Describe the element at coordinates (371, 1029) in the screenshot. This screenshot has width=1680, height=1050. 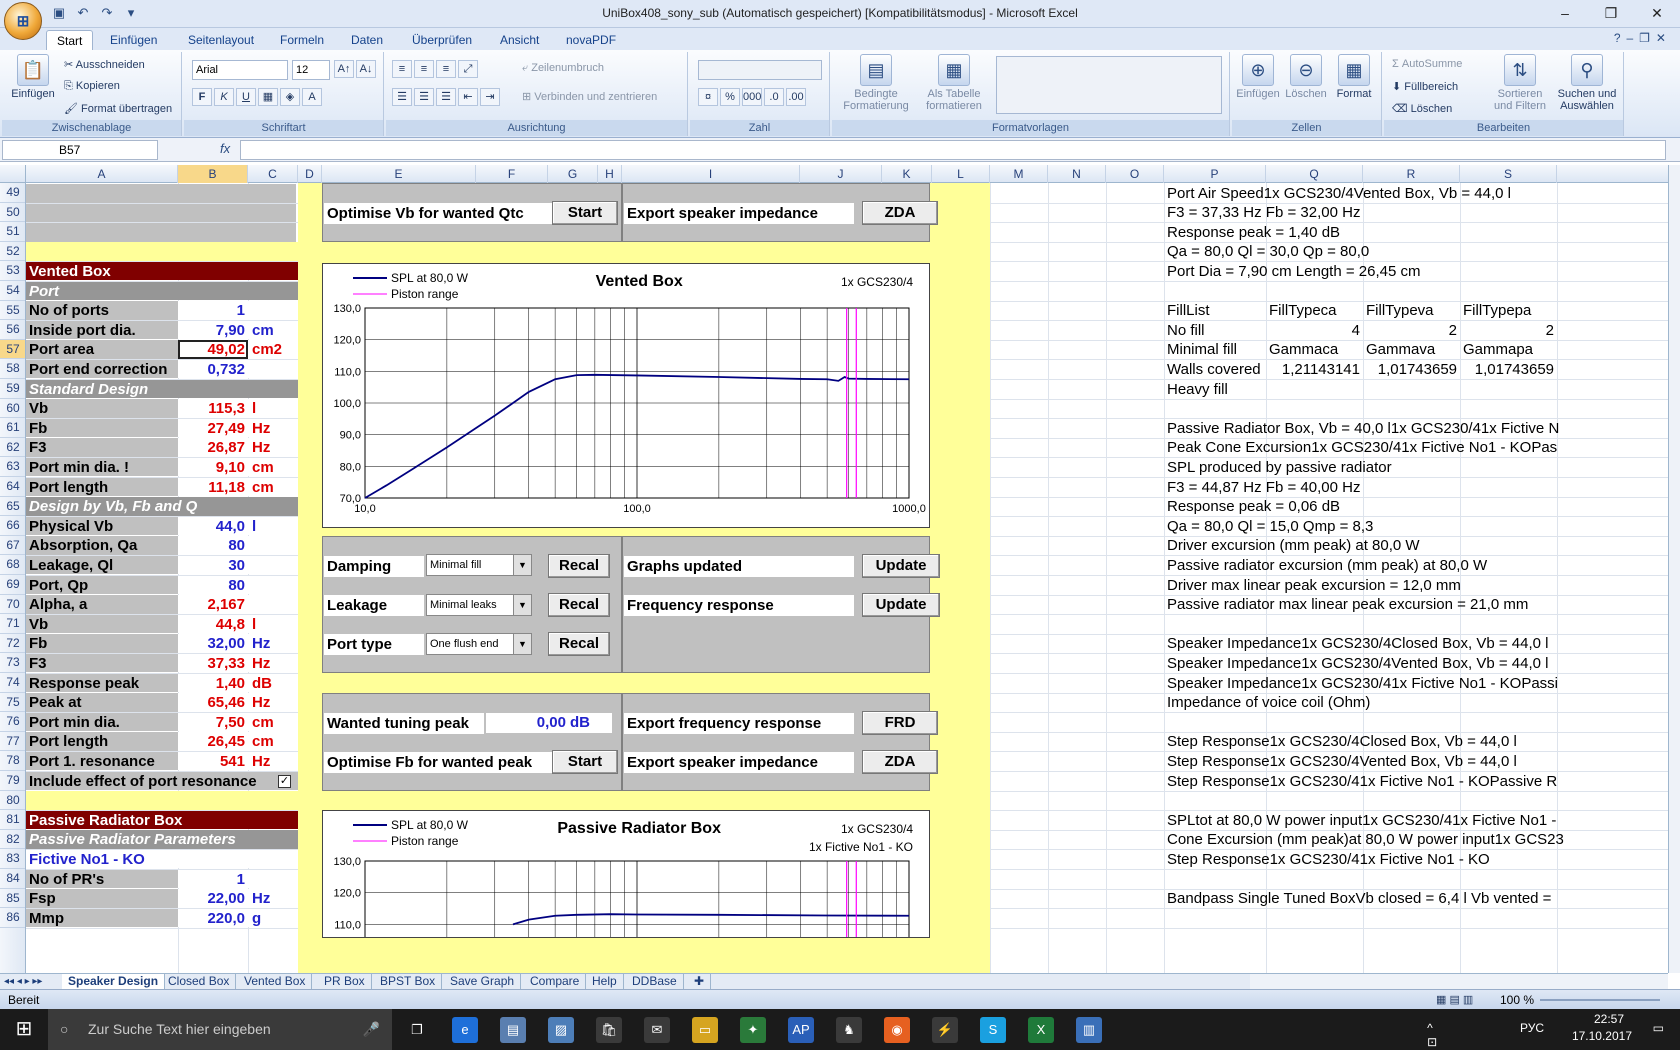
I see `microphone-icon: 🎤` at that location.